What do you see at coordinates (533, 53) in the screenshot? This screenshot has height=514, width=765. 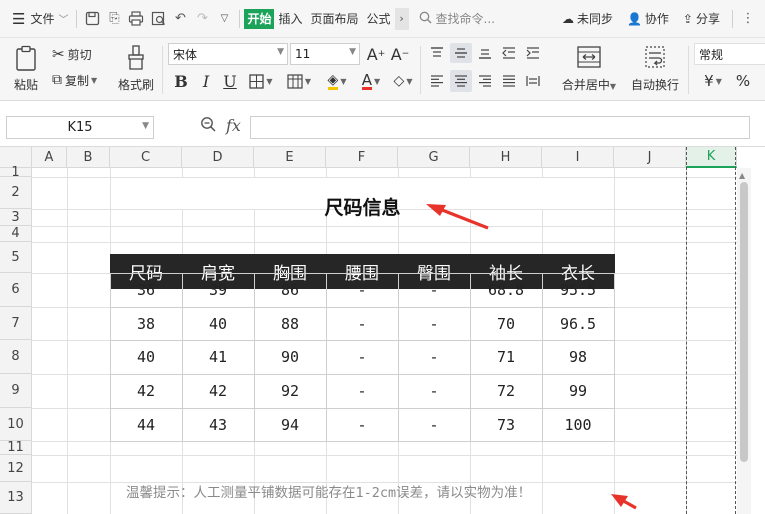 I see `increase-indent-button` at bounding box center [533, 53].